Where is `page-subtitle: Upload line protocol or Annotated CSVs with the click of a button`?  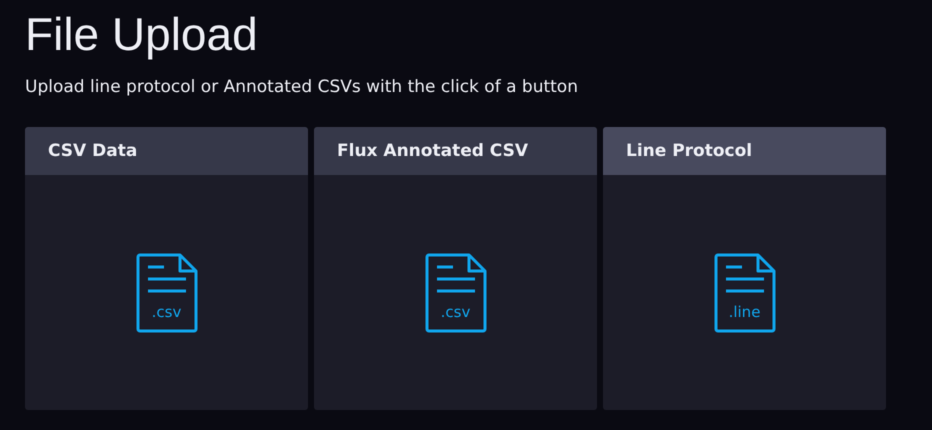 page-subtitle: Upload line protocol or Annotated CSVs with the click of a button is located at coordinates (302, 87).